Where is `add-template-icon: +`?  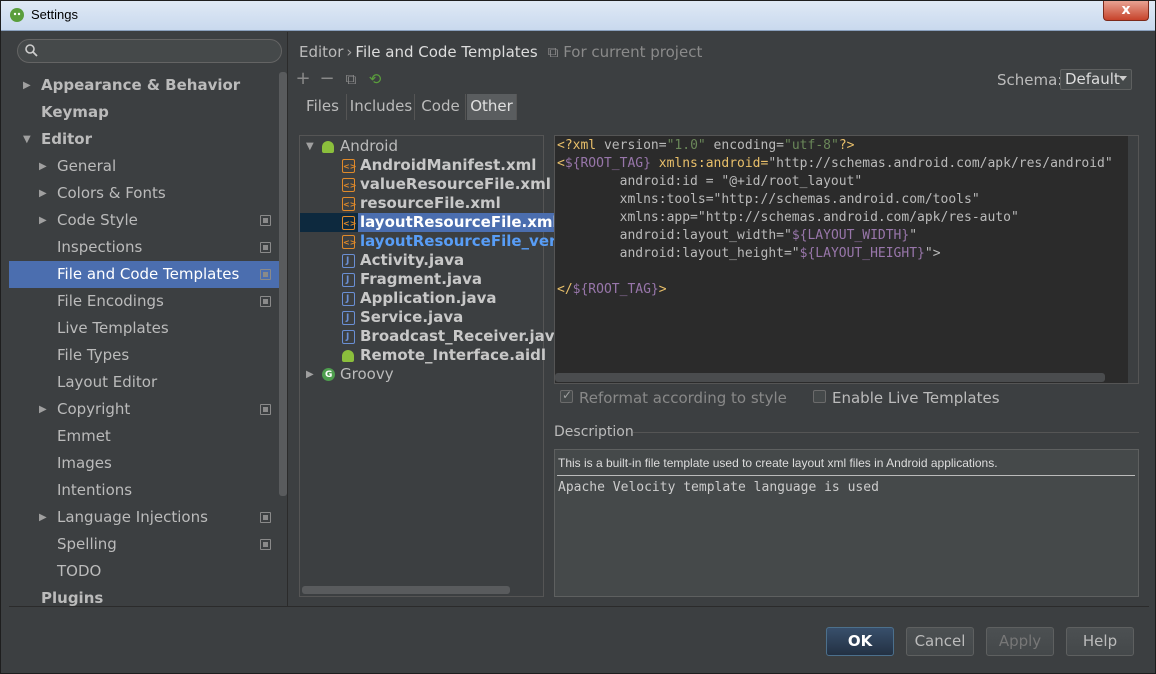
add-template-icon: + is located at coordinates (303, 79).